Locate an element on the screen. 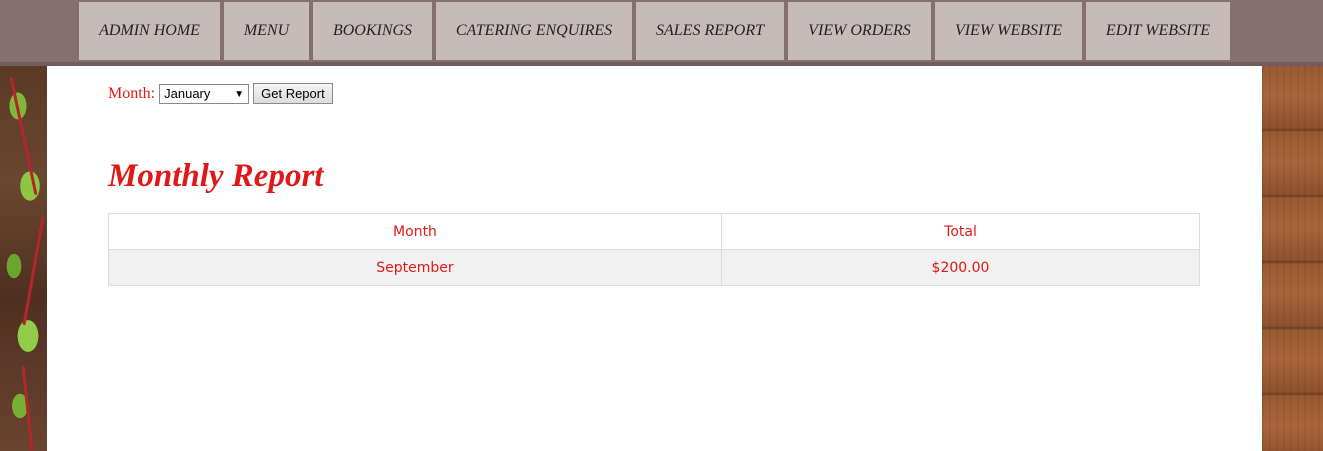 The image size is (1323, 451). month-label: Month: is located at coordinates (132, 93).